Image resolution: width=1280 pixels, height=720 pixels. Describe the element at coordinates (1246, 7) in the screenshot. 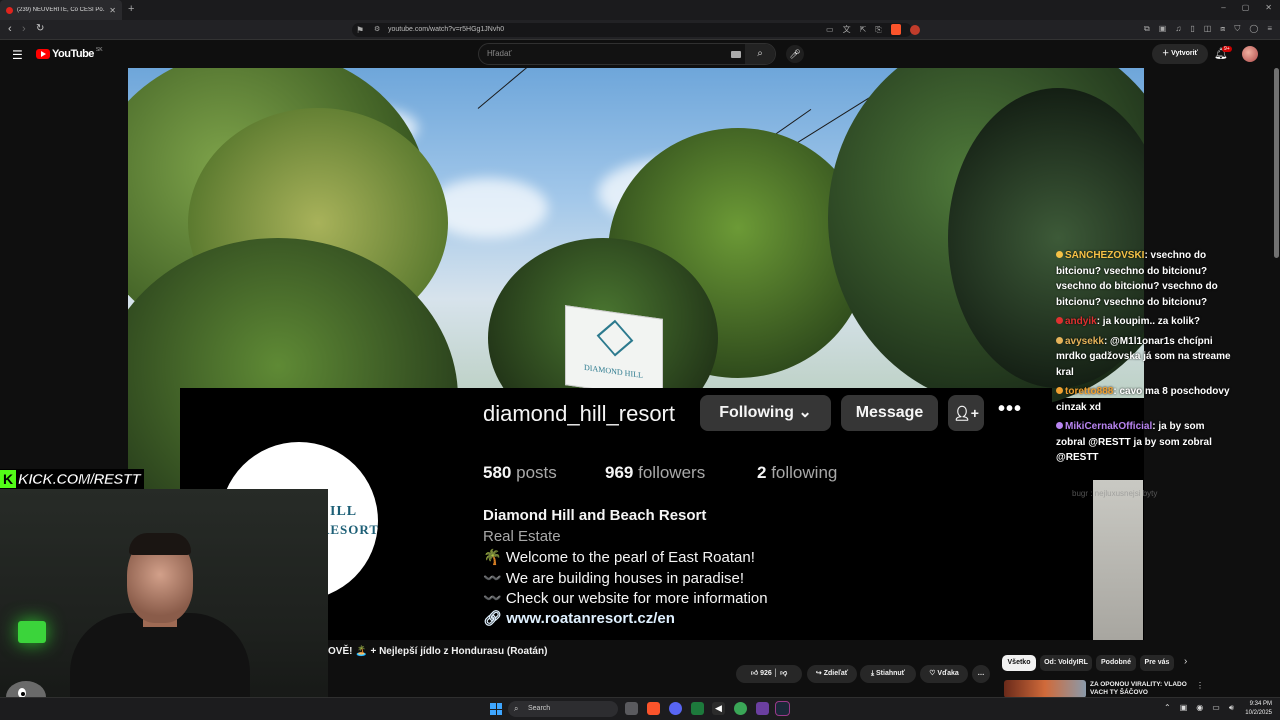

I see `maximize-icon: ▢` at that location.